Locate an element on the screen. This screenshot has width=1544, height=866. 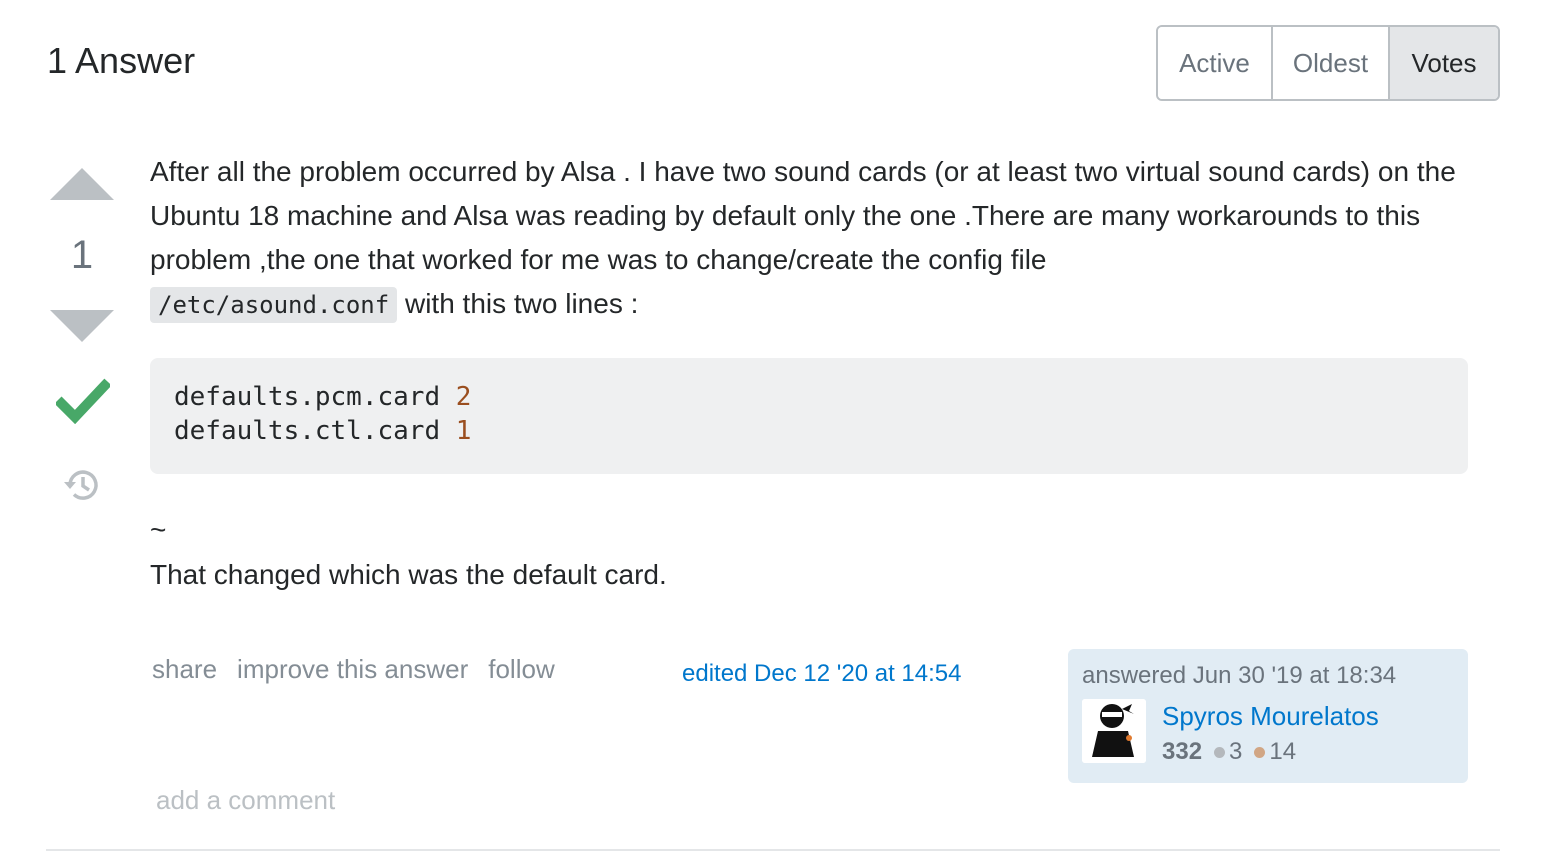
bronze-badge-icon is located at coordinates (1260, 752).